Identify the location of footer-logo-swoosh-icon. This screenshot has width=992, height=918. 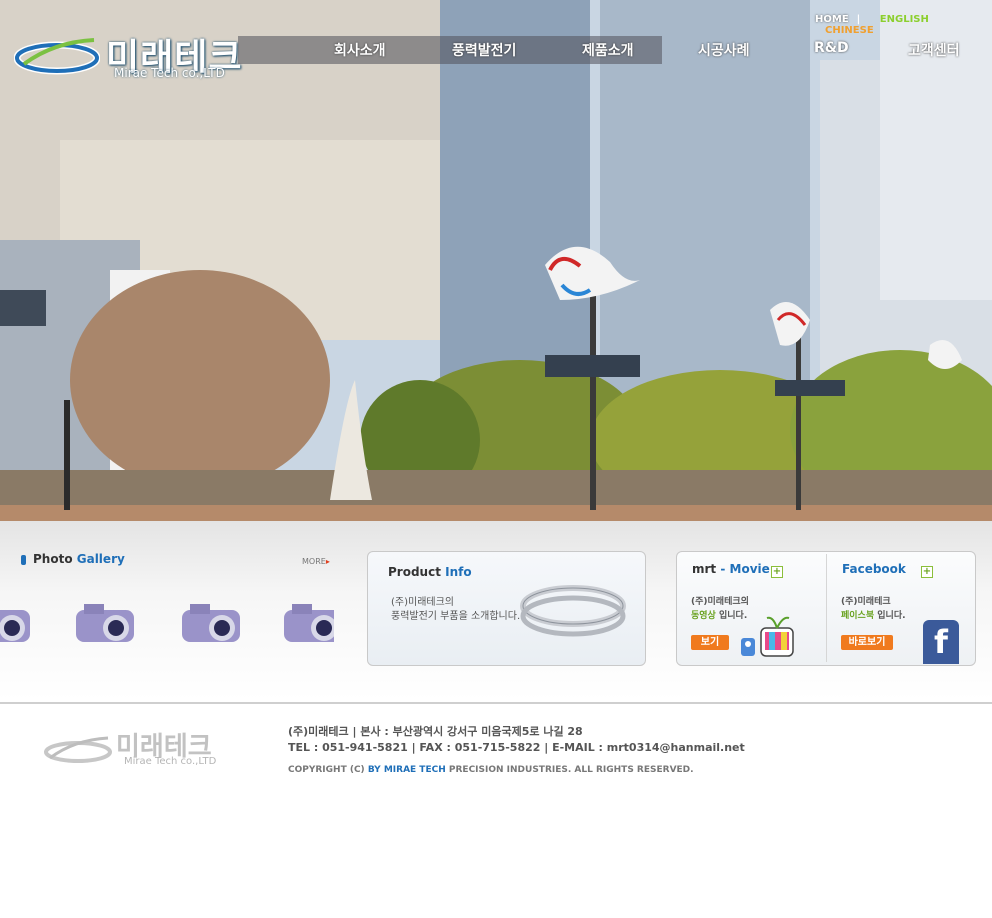
(78, 749).